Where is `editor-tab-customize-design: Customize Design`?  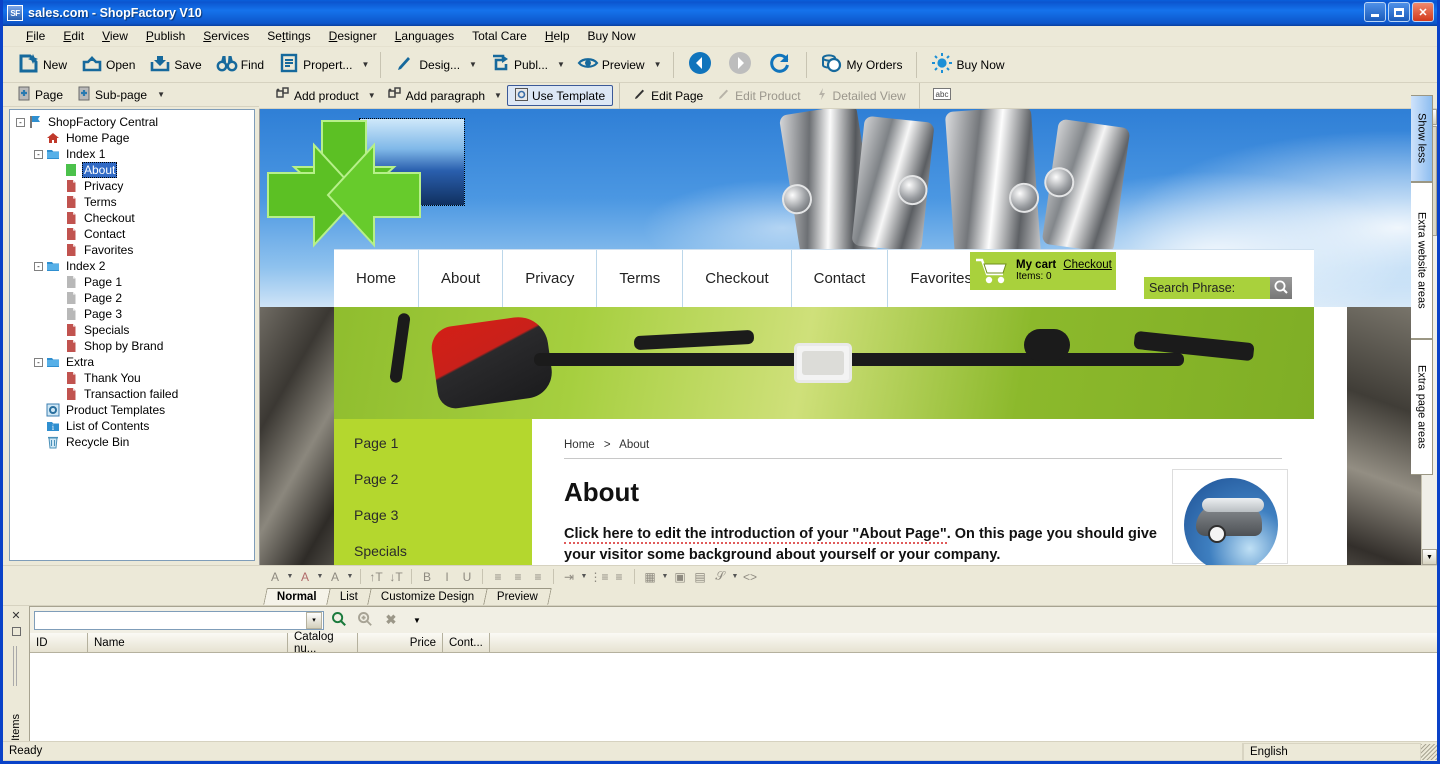 editor-tab-customize-design: Customize Design is located at coordinates (427, 596).